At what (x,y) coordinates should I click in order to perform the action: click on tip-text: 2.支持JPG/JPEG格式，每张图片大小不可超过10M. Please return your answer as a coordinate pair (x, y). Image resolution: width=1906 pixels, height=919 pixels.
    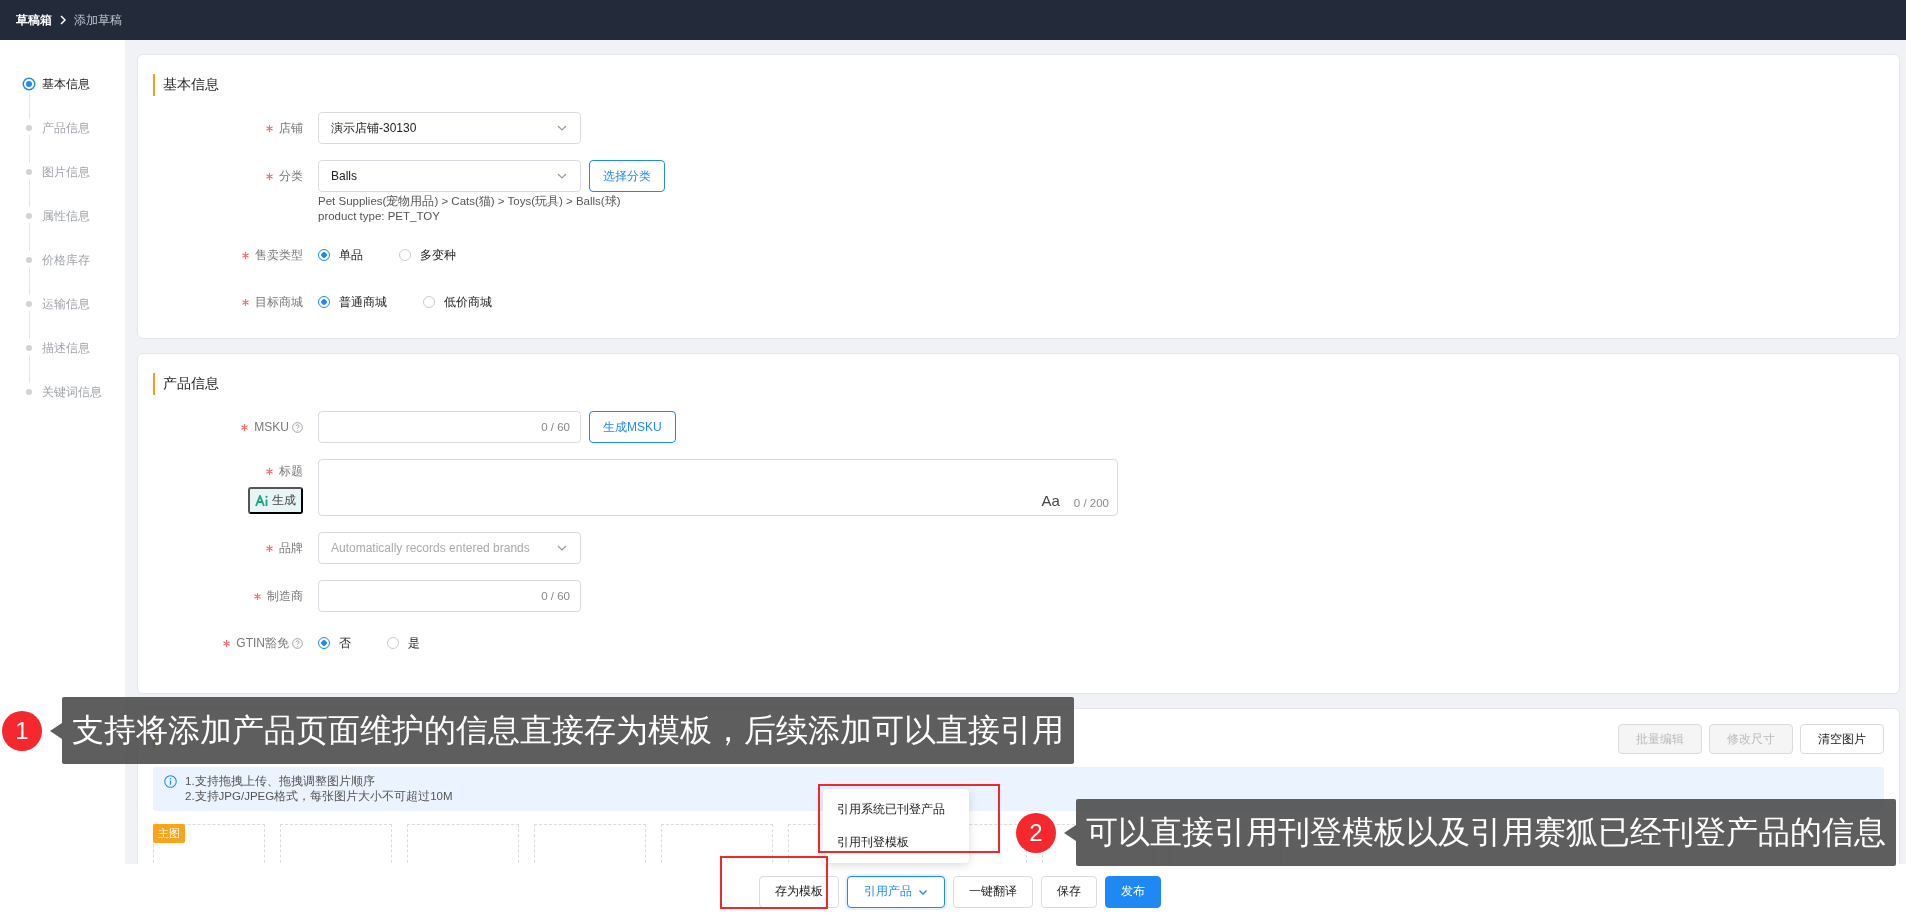
    Looking at the image, I should click on (319, 796).